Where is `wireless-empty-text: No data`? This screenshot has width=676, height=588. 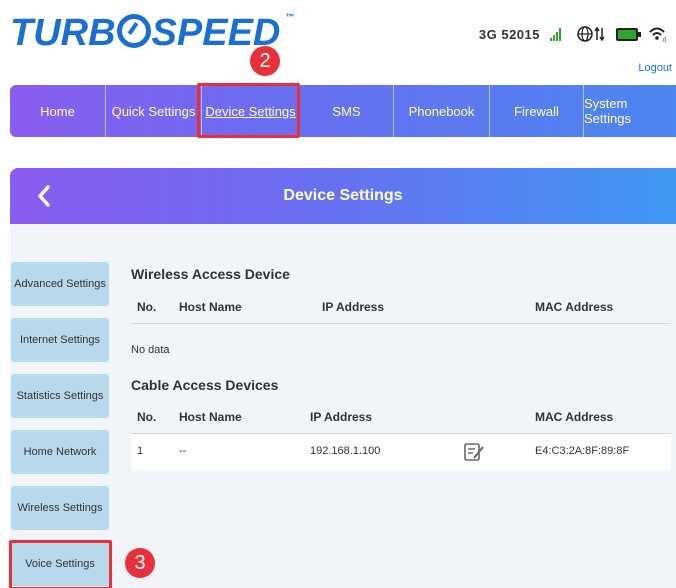 wireless-empty-text: No data is located at coordinates (150, 350).